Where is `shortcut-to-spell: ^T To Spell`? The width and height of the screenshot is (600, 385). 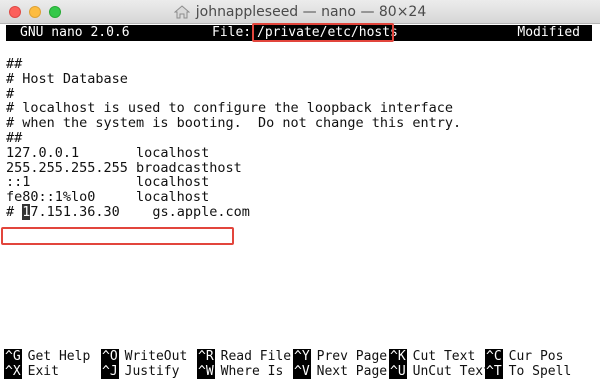
shortcut-to-spell: ^T To Spell is located at coordinates (528, 371).